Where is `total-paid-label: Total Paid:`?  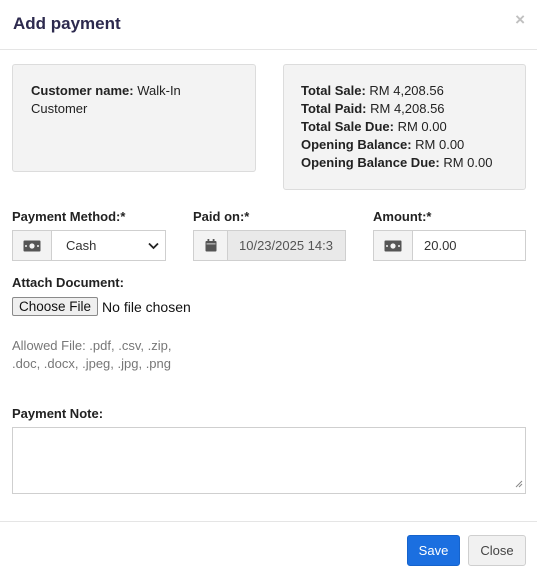 total-paid-label: Total Paid: is located at coordinates (334, 108).